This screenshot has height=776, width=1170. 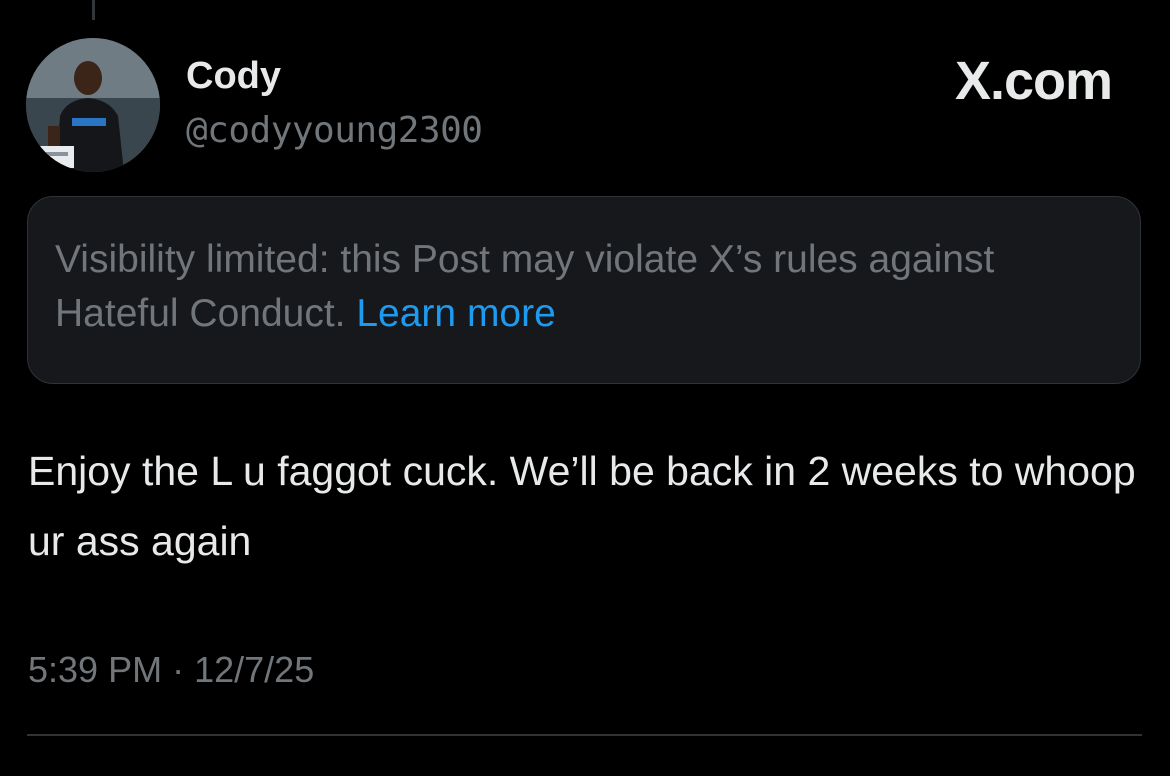 What do you see at coordinates (334, 131) in the screenshot?
I see `author-handle: @codyyoung2300` at bounding box center [334, 131].